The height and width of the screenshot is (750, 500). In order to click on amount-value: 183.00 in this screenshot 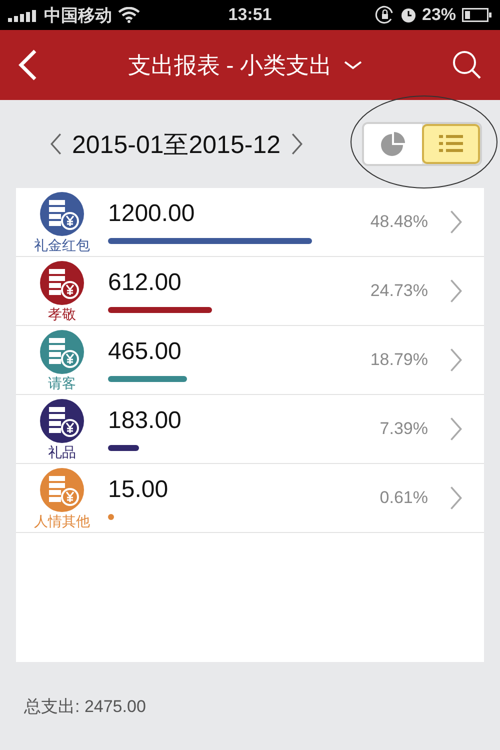, I will do `click(145, 421)`.